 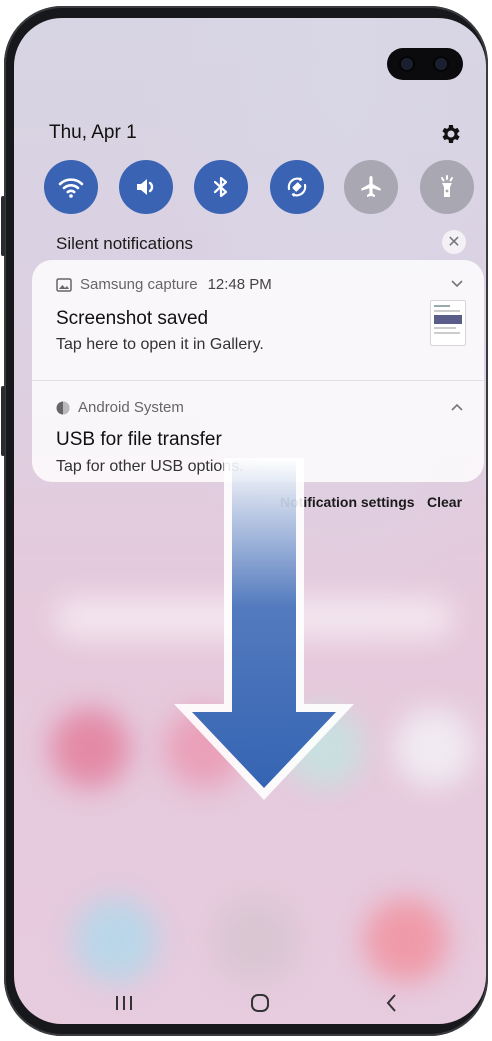 What do you see at coordinates (139, 439) in the screenshot?
I see `notification-title: USB for file transfer` at bounding box center [139, 439].